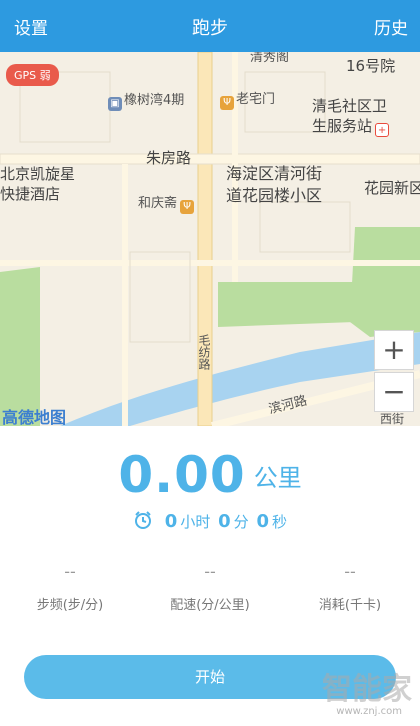 This screenshot has height=726, width=420. Describe the element at coordinates (210, 571) in the screenshot. I see `pace-value: --` at that location.